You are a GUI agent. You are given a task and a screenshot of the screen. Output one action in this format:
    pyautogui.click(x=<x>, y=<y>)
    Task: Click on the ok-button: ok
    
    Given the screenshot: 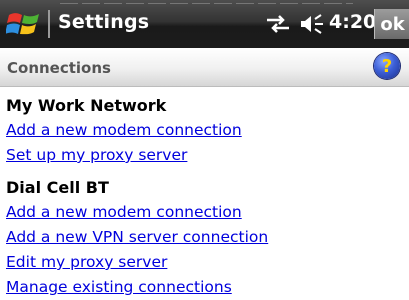 What is the action you would take?
    pyautogui.click(x=391, y=24)
    